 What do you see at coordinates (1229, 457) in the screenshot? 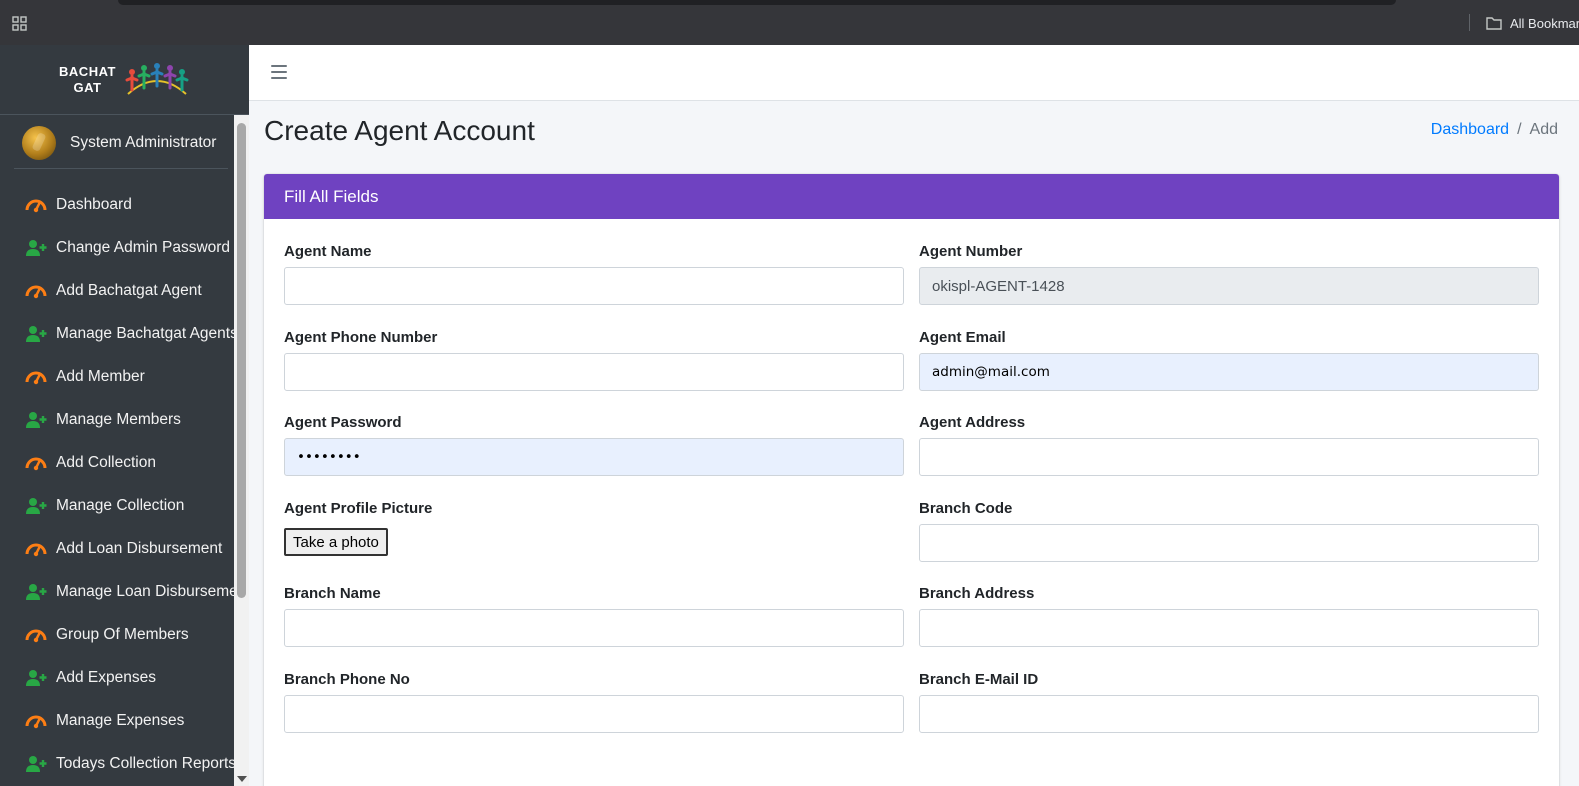
I see `agent-address-input` at bounding box center [1229, 457].